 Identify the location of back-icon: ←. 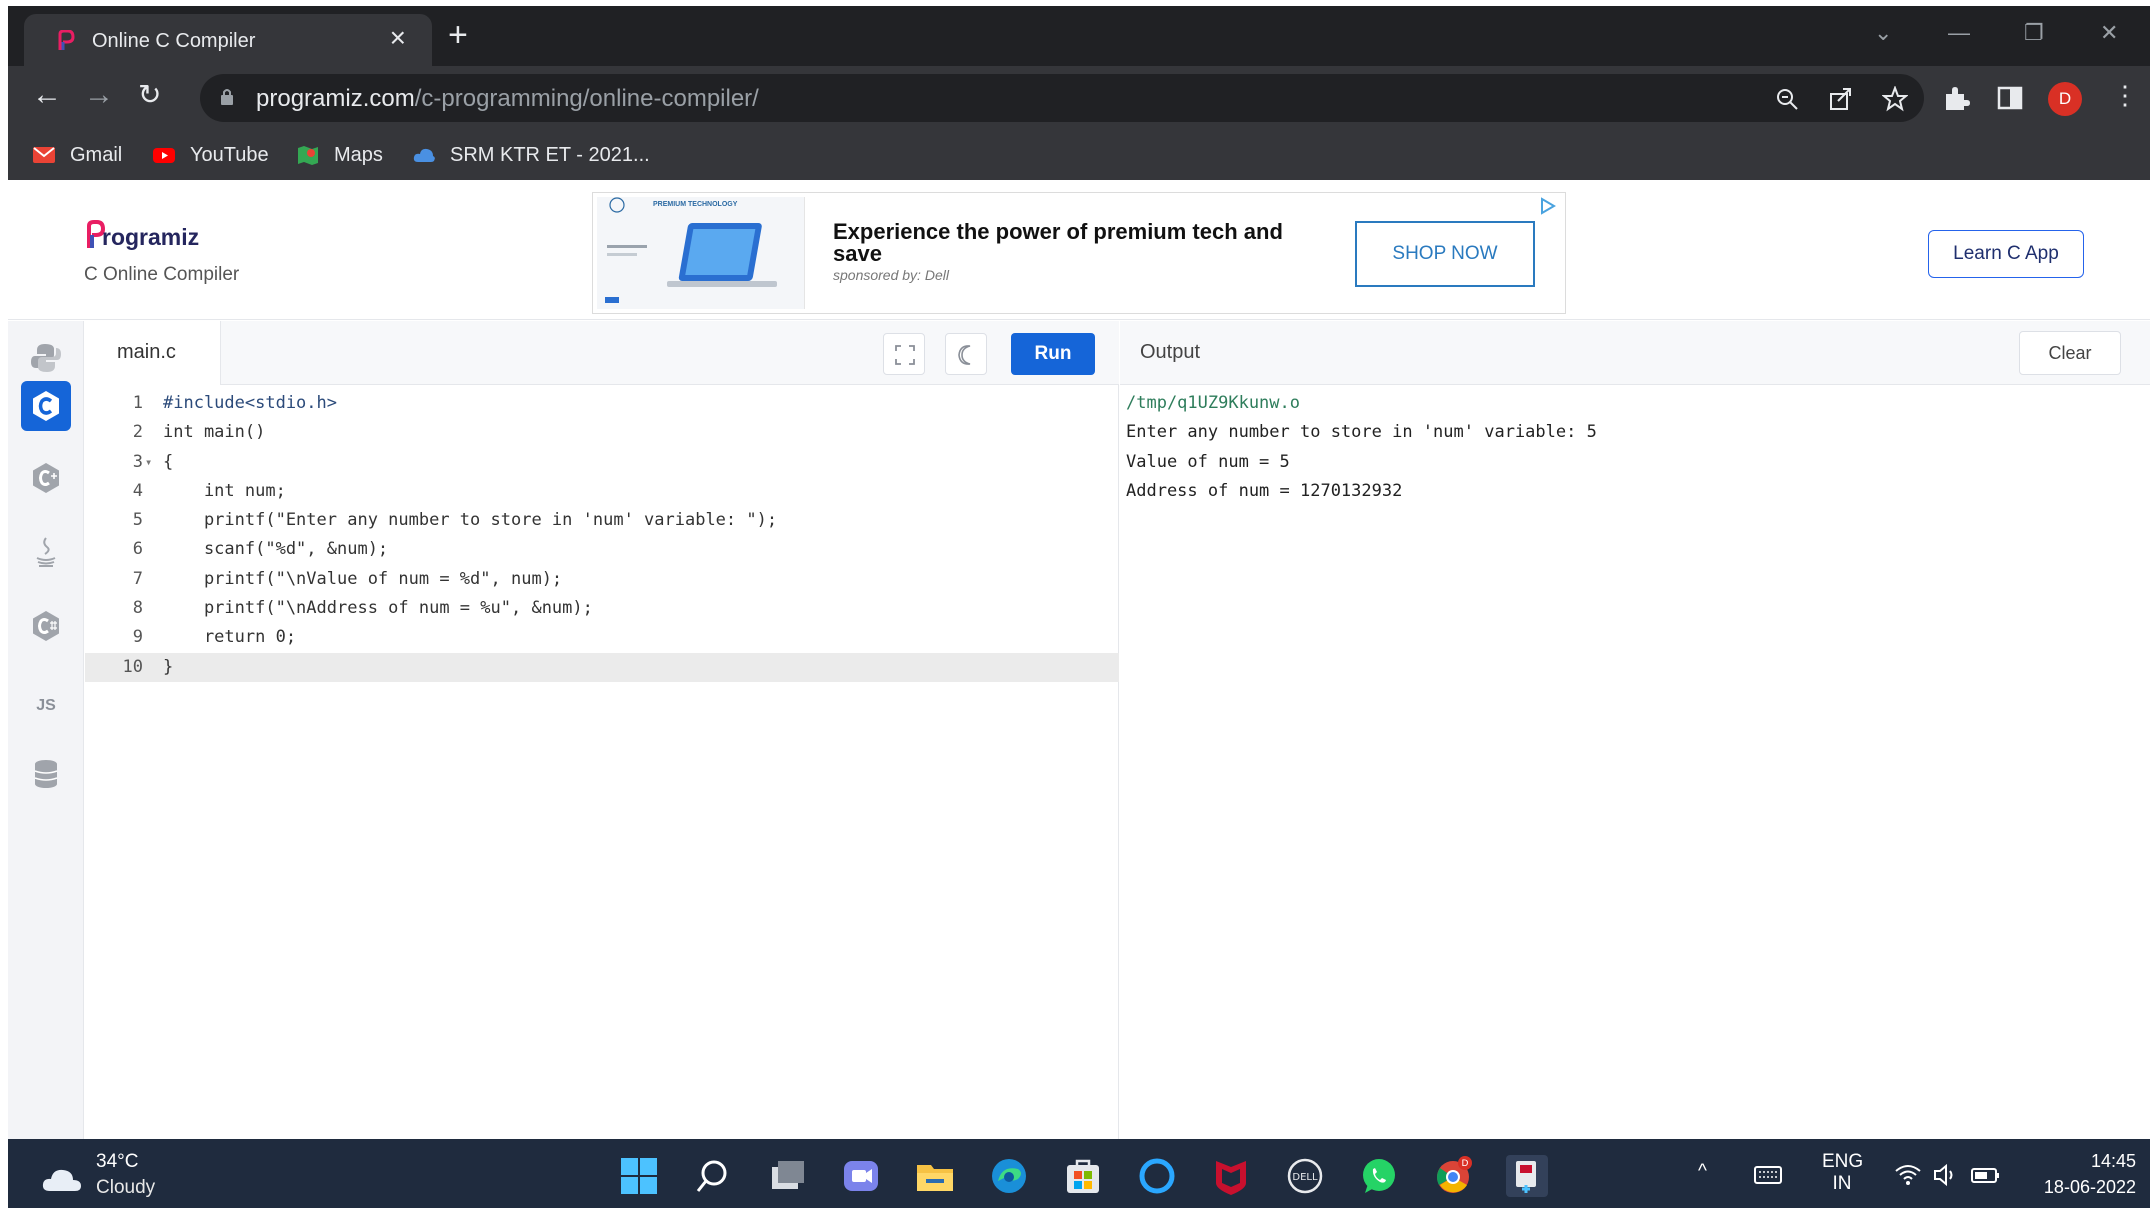
(47, 95).